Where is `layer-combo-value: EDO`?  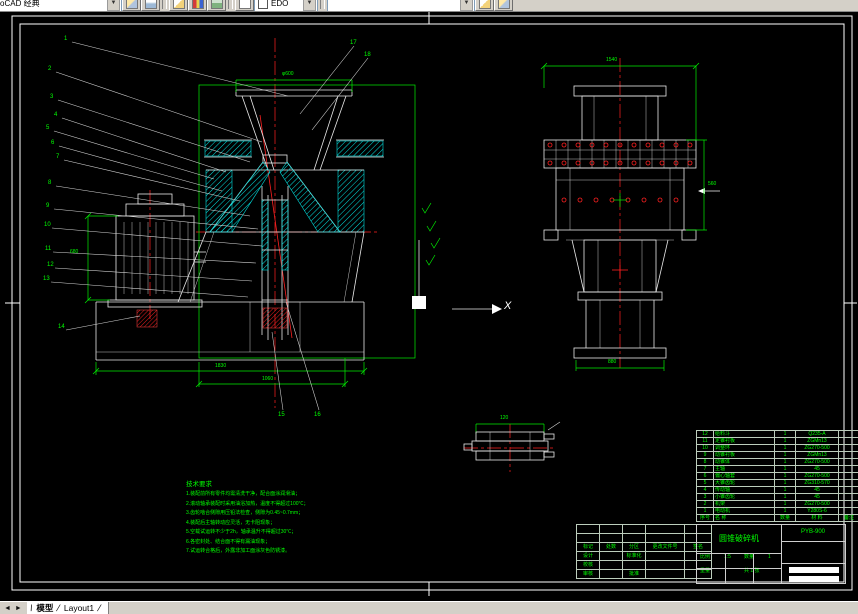 layer-combo-value: EDO is located at coordinates (280, 4).